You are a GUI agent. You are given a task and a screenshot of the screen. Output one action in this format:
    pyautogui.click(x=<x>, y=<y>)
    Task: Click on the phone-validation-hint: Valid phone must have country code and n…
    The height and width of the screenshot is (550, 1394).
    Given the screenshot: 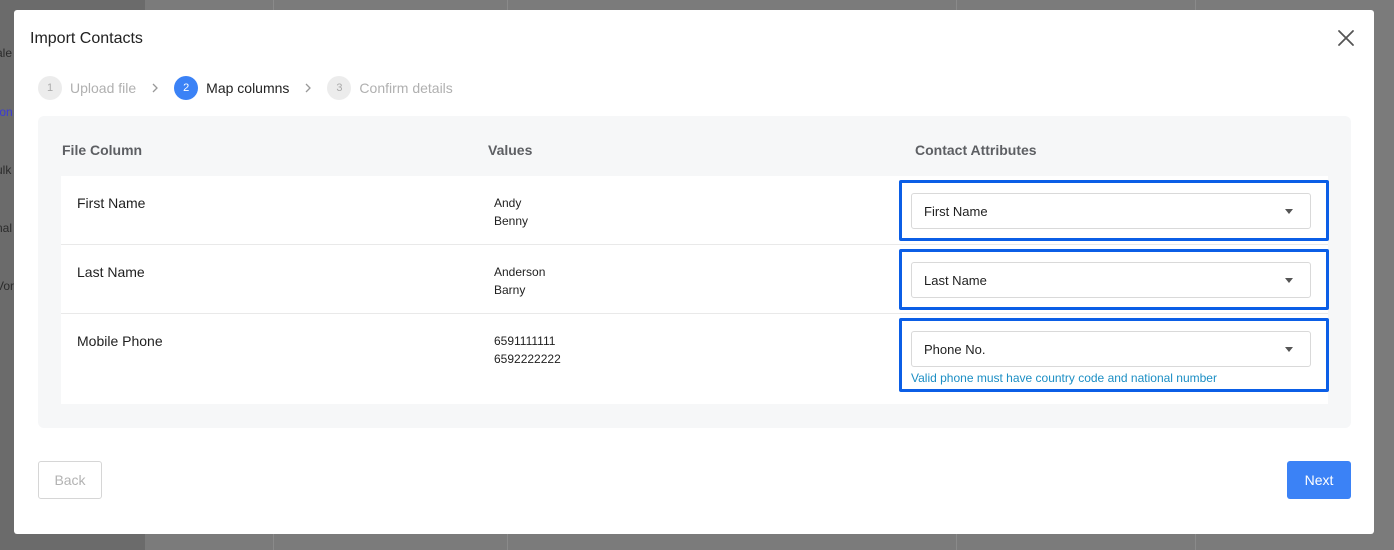 What is the action you would take?
    pyautogui.click(x=1064, y=378)
    